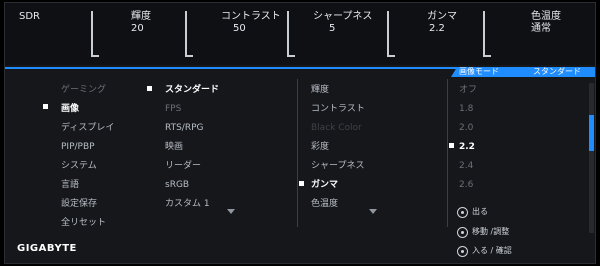 The height and width of the screenshot is (266, 600). What do you see at coordinates (491, 231) in the screenshot?
I see `help-move-adjust: 移動 /調整` at bounding box center [491, 231].